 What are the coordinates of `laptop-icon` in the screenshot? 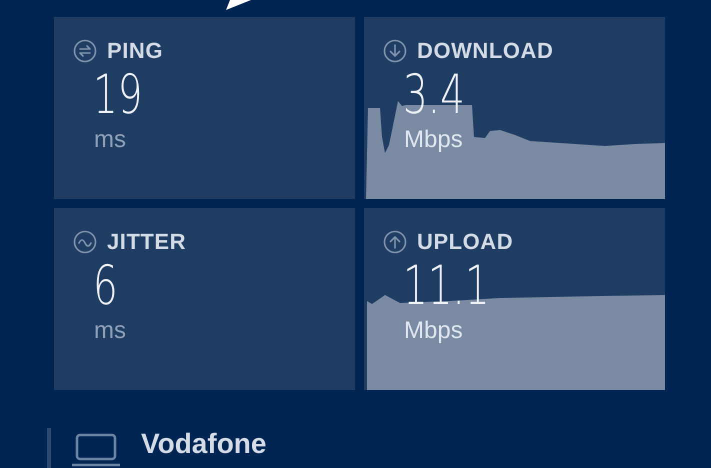 It's located at (96, 450).